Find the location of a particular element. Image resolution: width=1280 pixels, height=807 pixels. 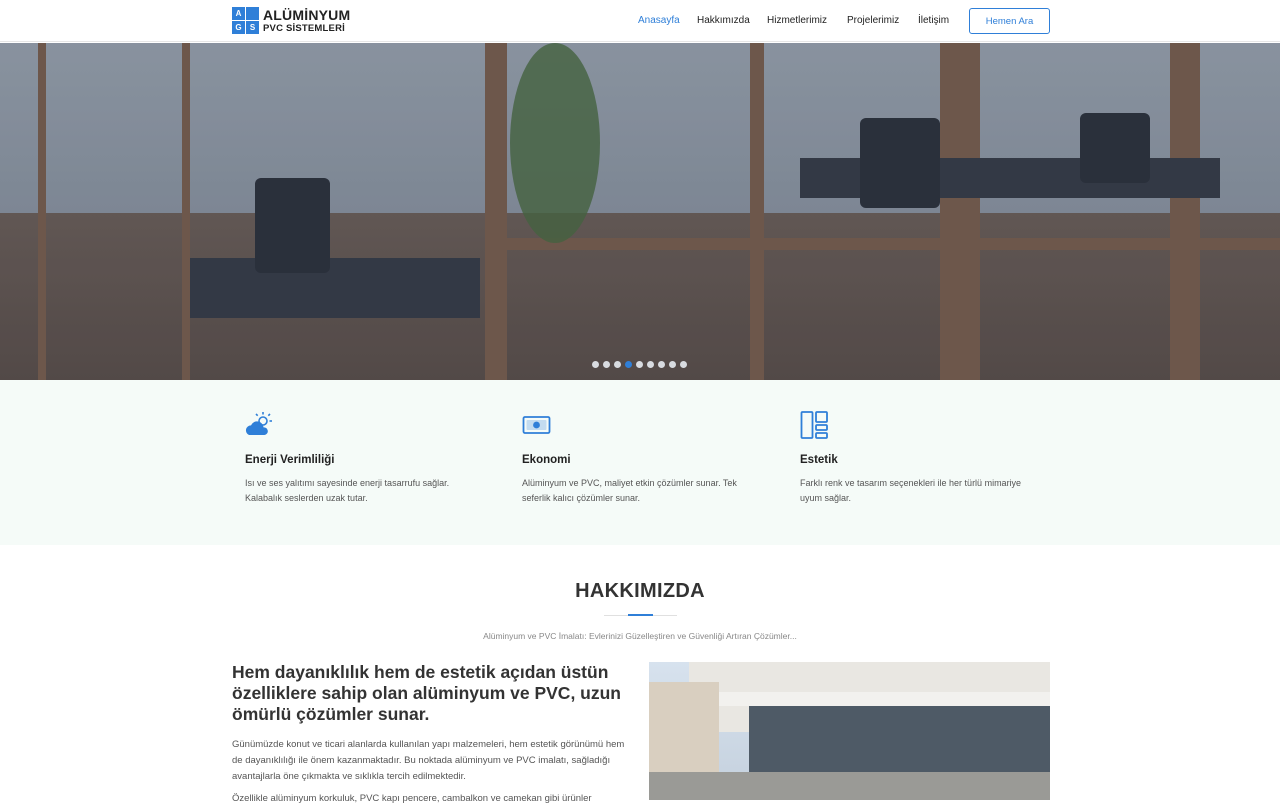

logo-line2: PVC SİSTEMLERİ is located at coordinates (304, 29).